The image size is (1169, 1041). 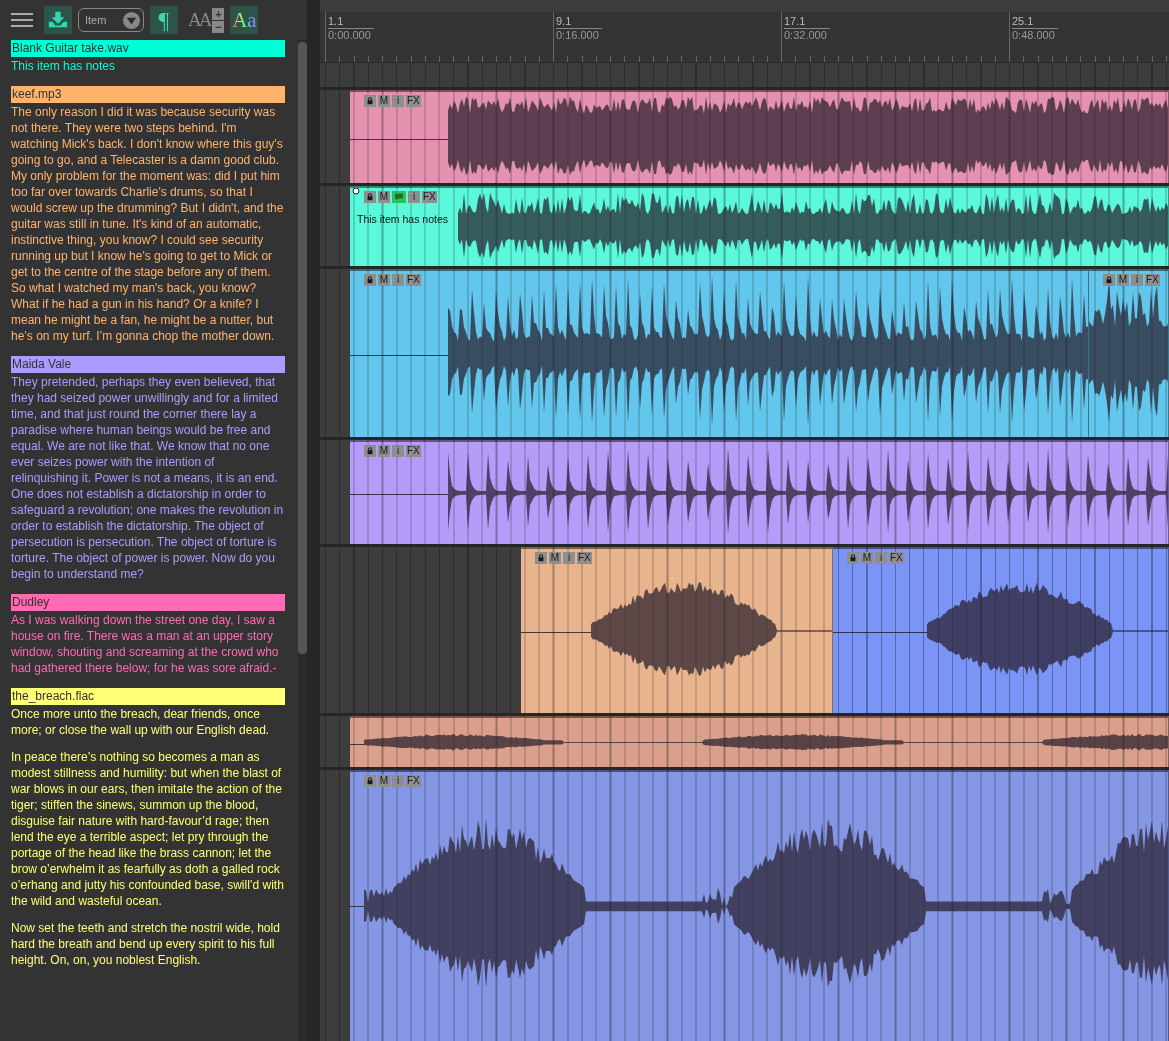 I want to click on note-title: Blank Guitar take.wav, so click(x=148, y=48).